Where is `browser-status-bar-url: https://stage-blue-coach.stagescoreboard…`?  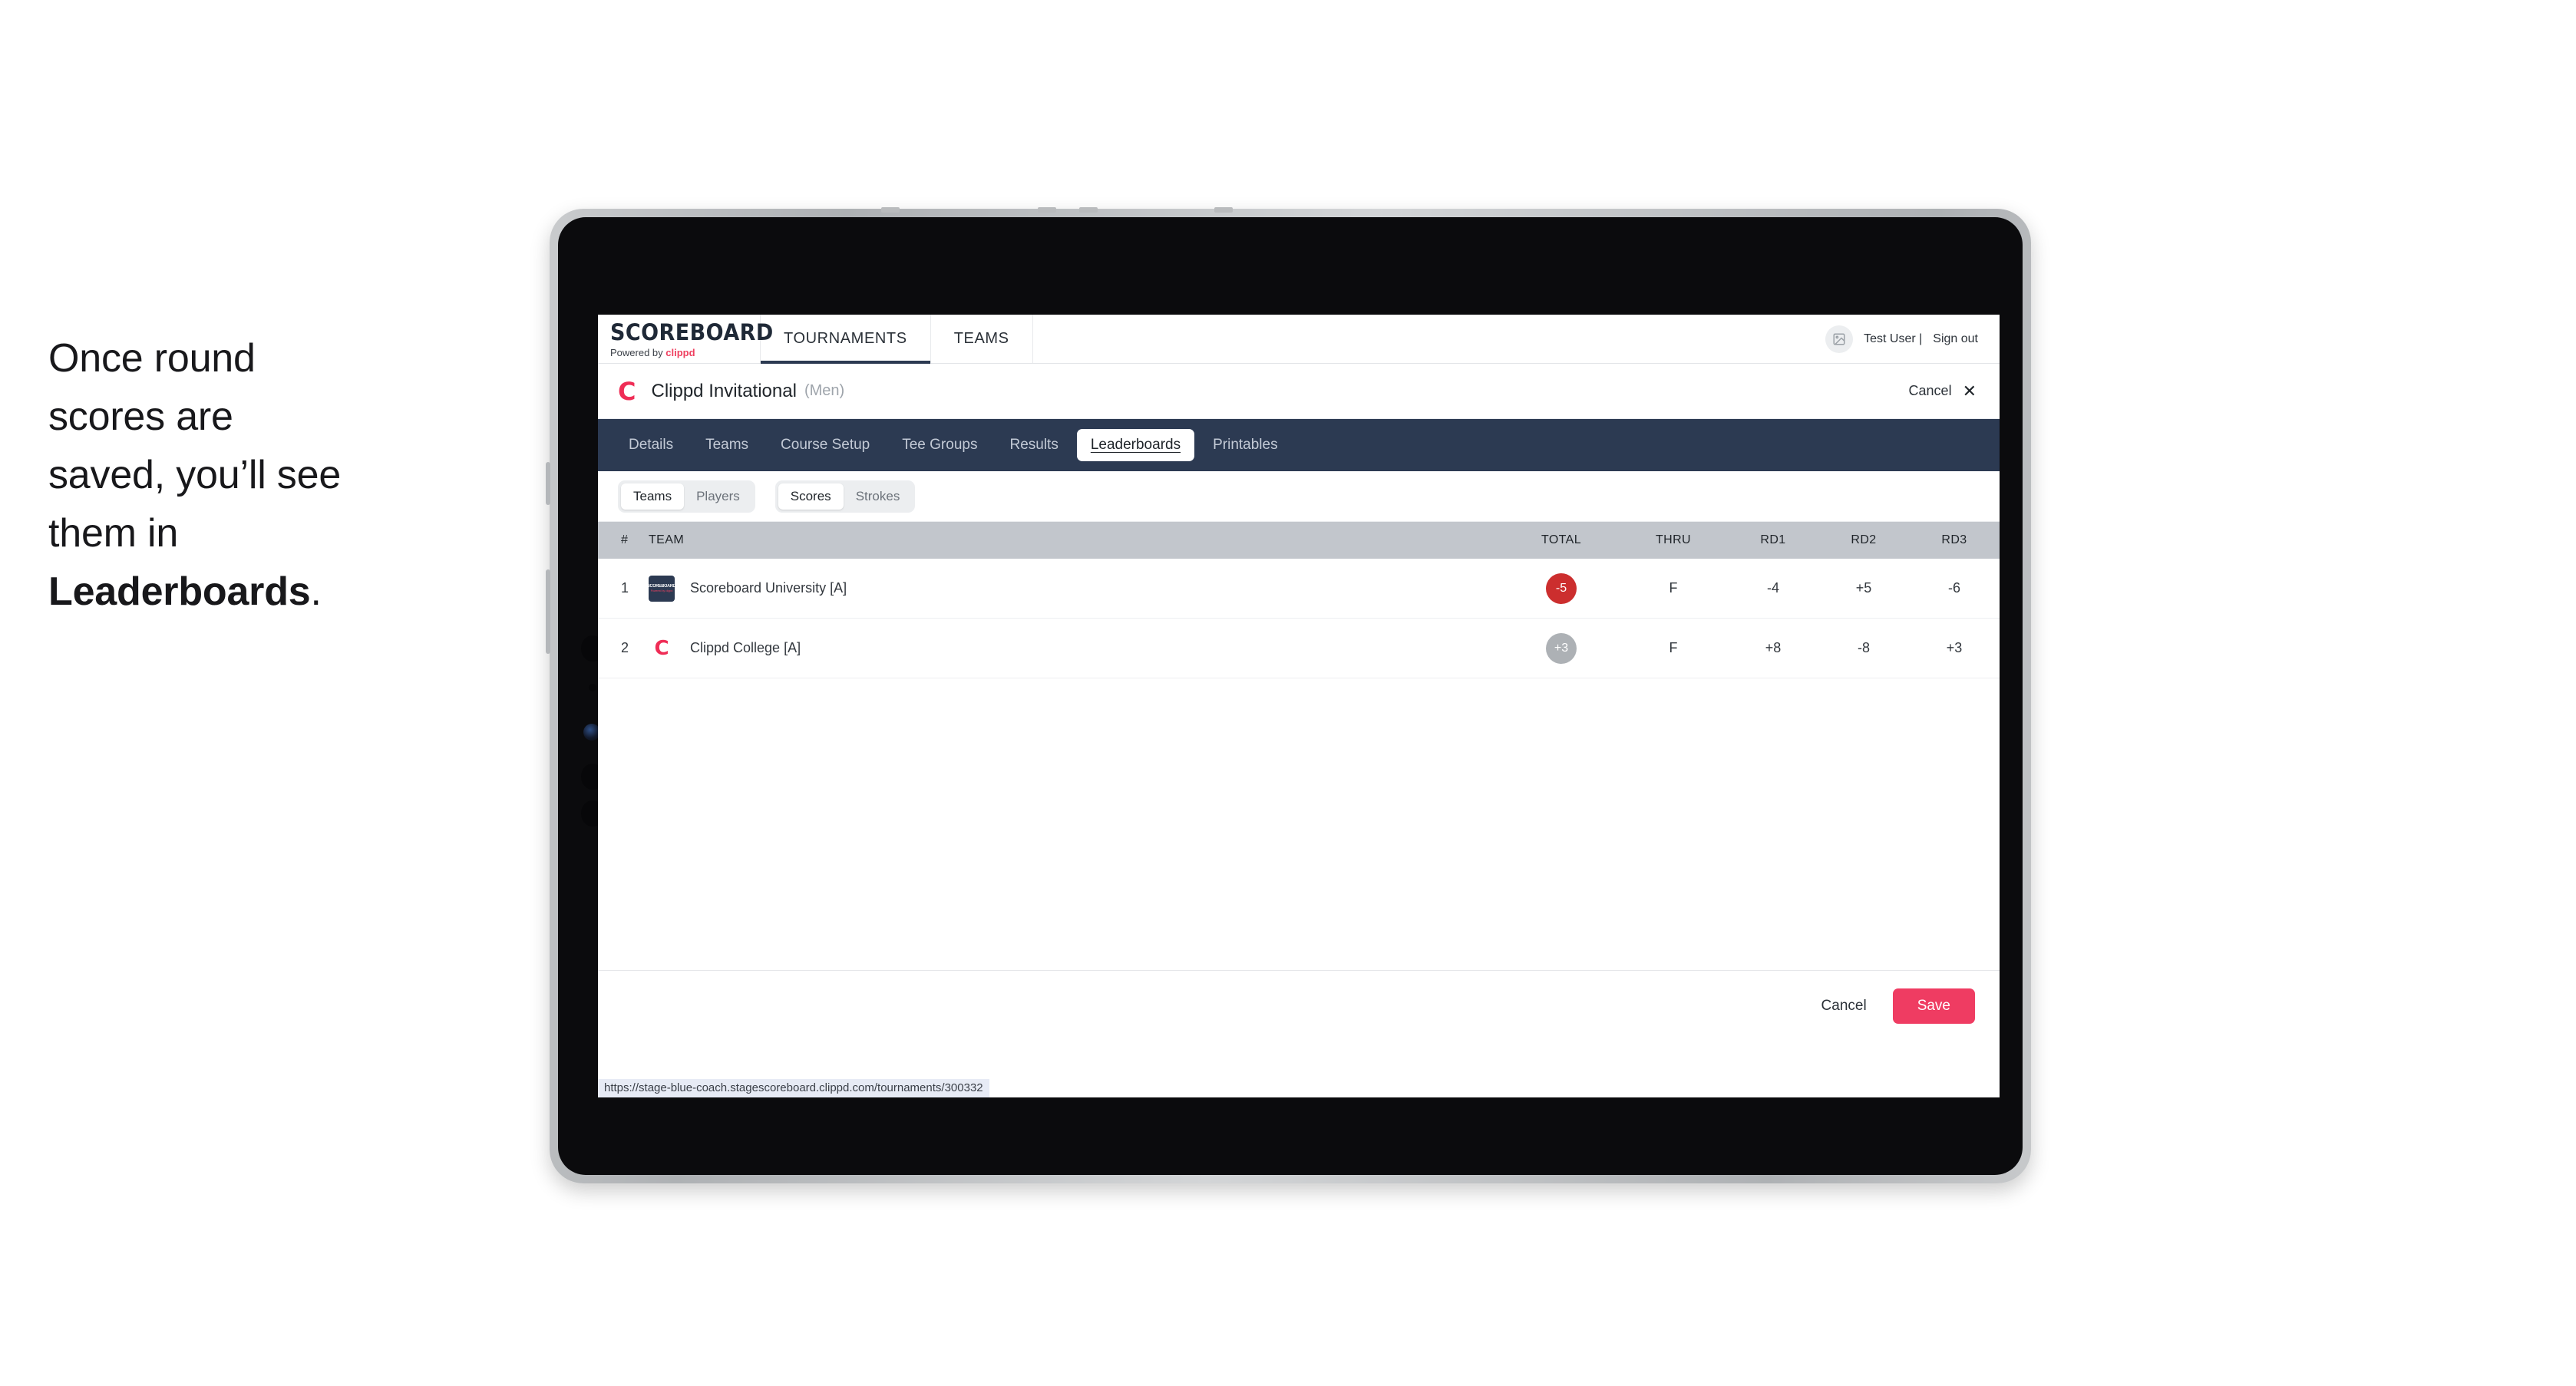
browser-status-bar-url: https://stage-blue-coach.stagescoreboard… is located at coordinates (793, 1088).